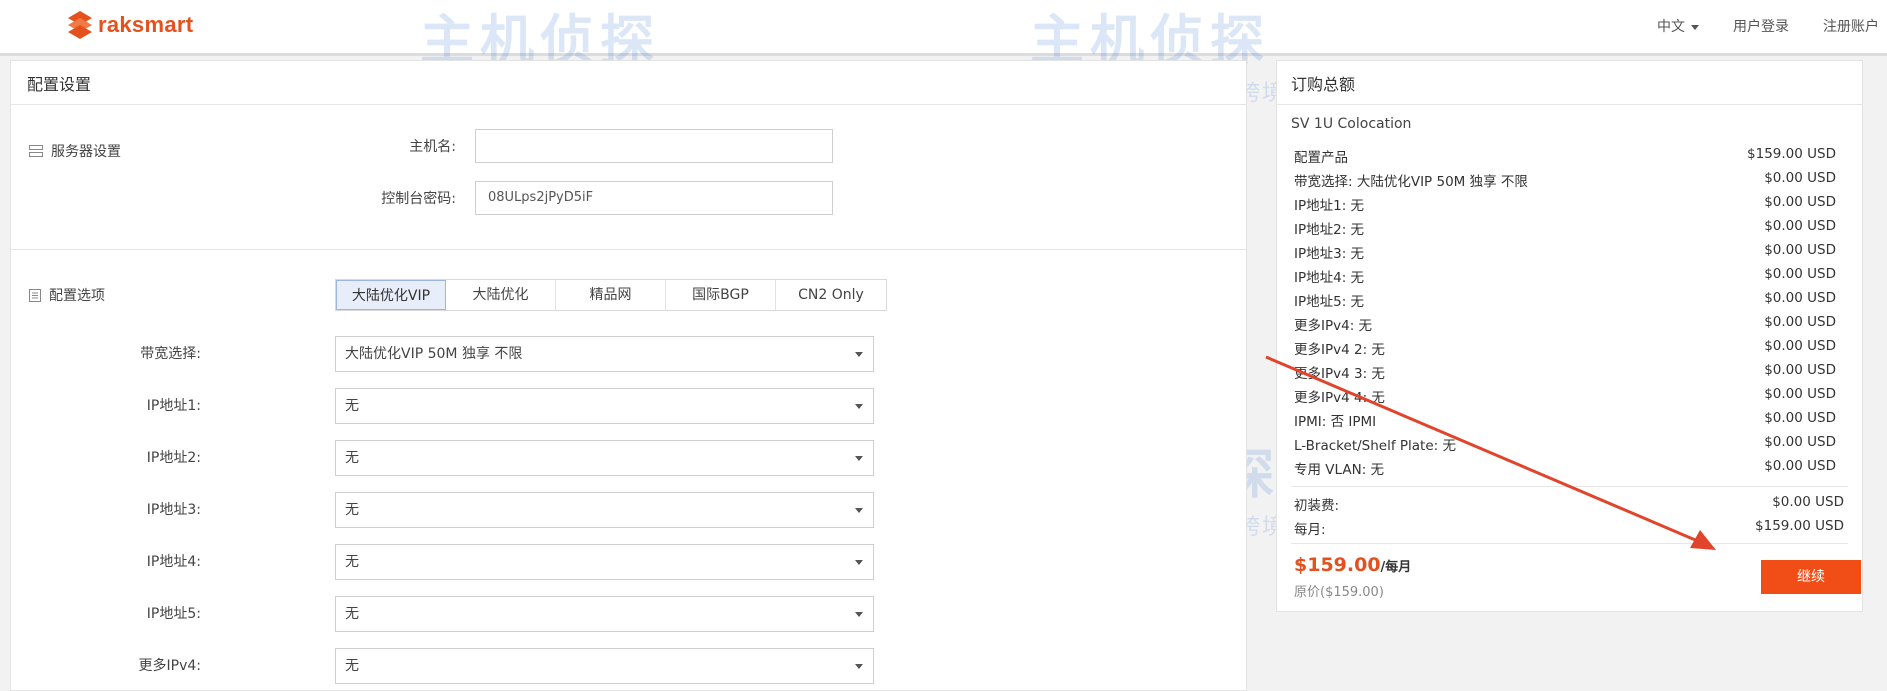  What do you see at coordinates (1565, 228) in the screenshot?
I see `summary-line: IP地址2: 无 $0.00 USD` at bounding box center [1565, 228].